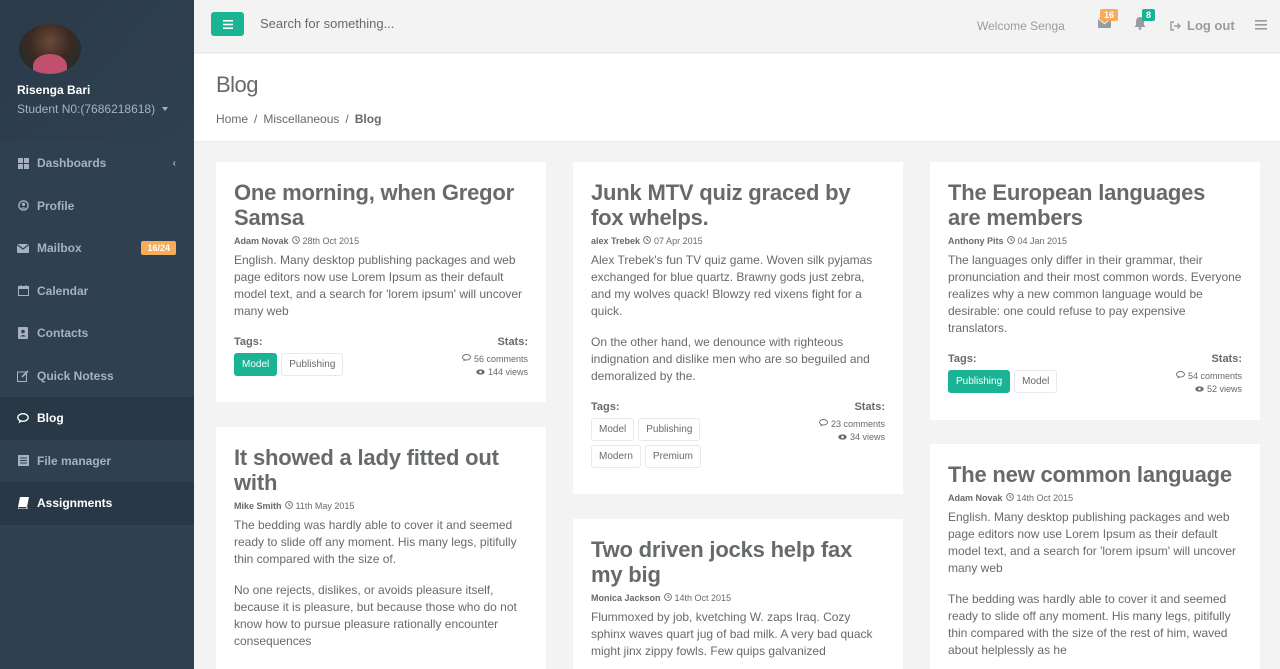 This screenshot has height=669, width=1280. I want to click on th-large-icon, so click(23, 163).